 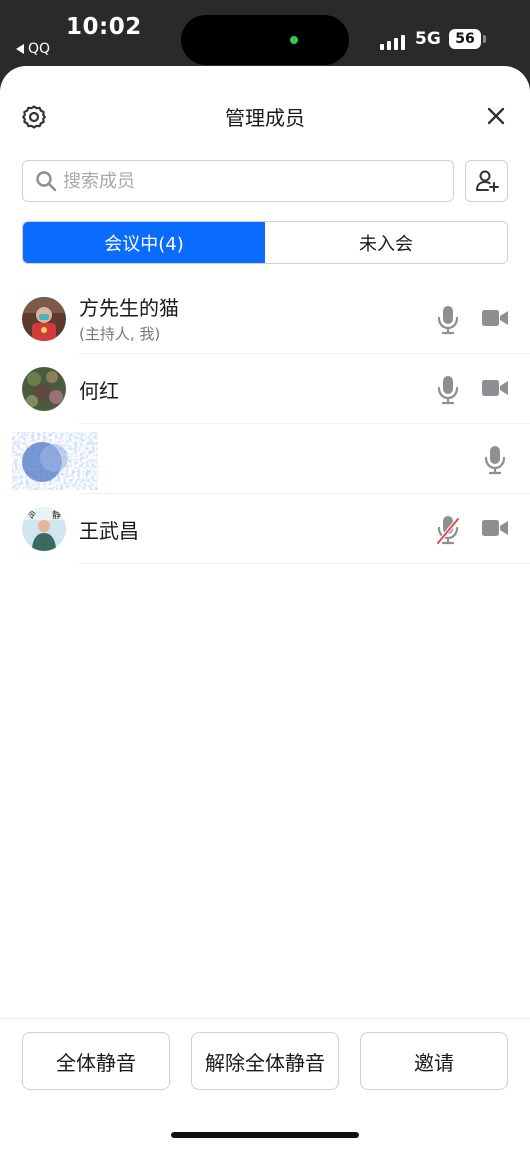 What do you see at coordinates (294, 40) in the screenshot?
I see `camera-indicator-icon` at bounding box center [294, 40].